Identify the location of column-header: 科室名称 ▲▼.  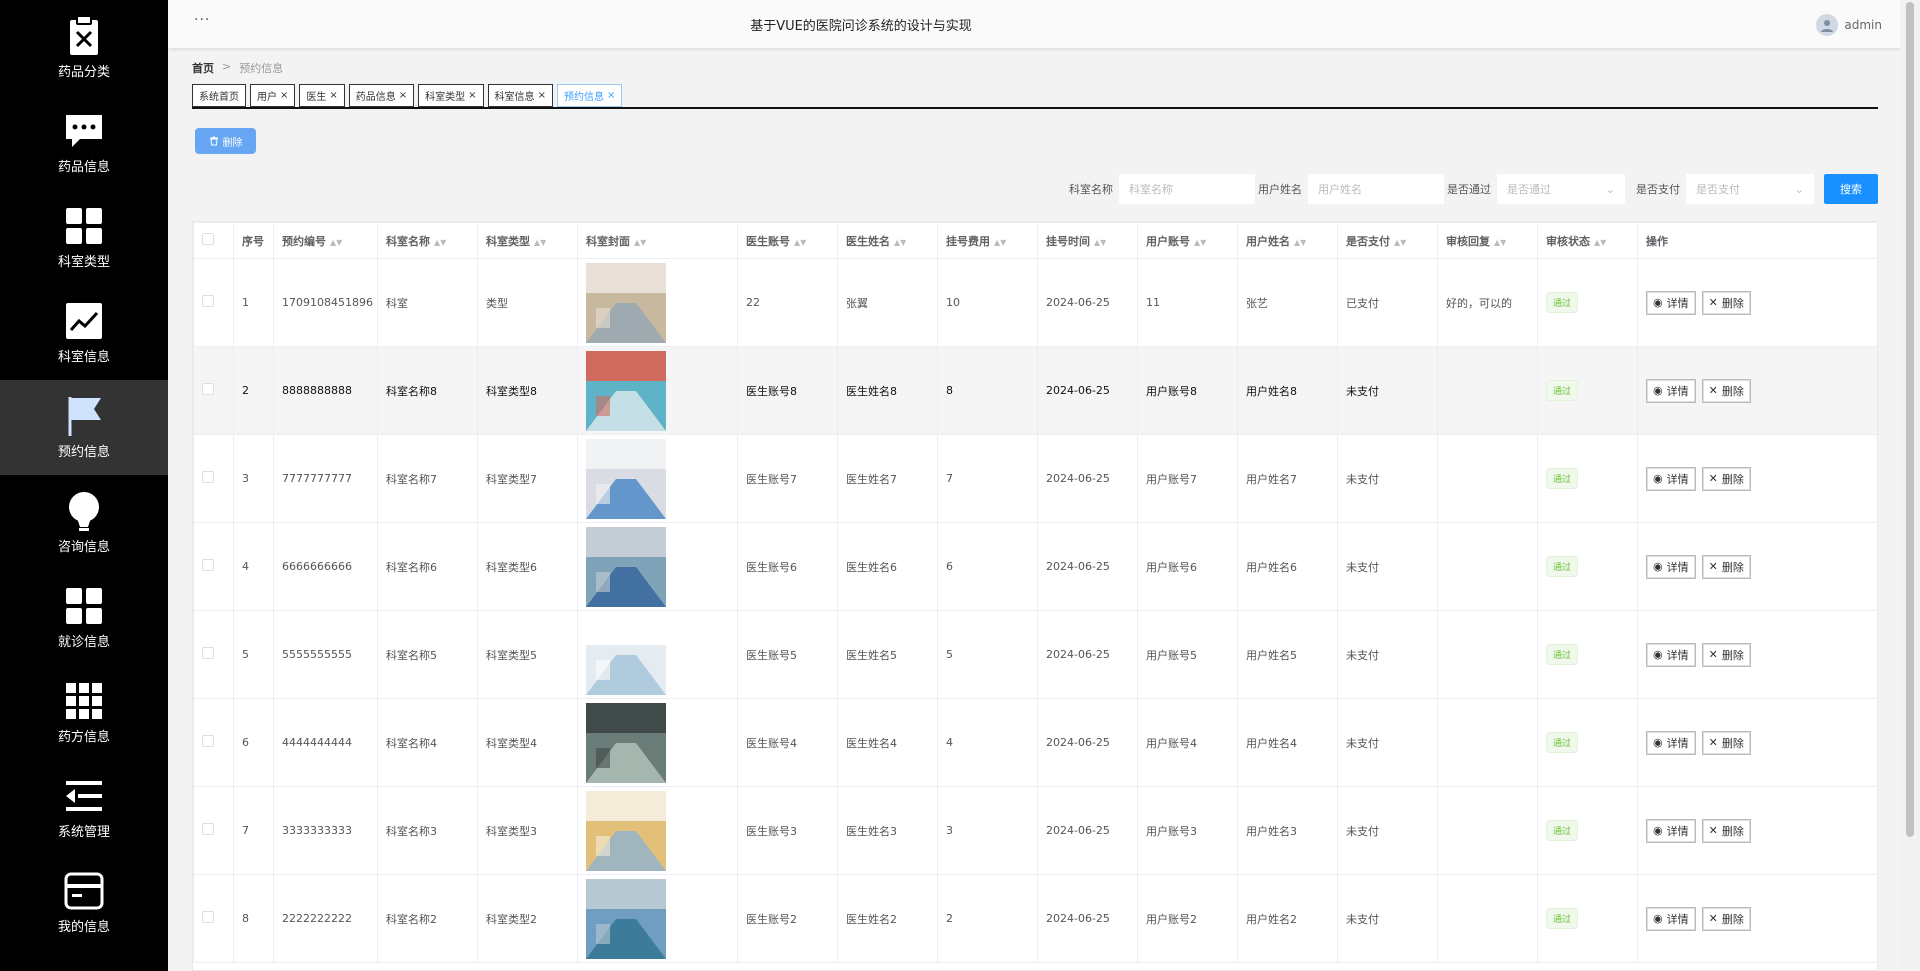
(427, 240).